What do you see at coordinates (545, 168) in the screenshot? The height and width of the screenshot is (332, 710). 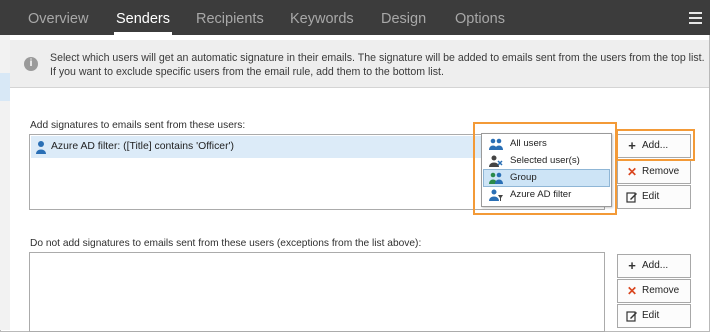 I see `dropdown-highlight-box` at bounding box center [545, 168].